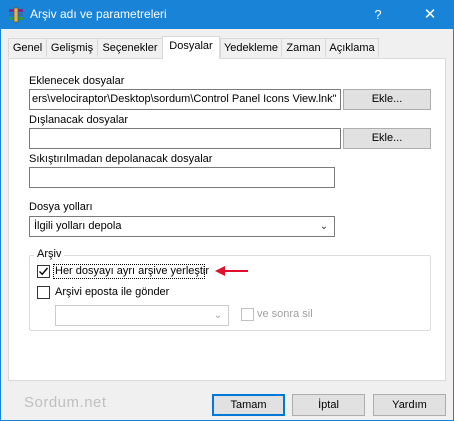  What do you see at coordinates (142, 315) in the screenshot?
I see `email-recipient-select: ⌄` at bounding box center [142, 315].